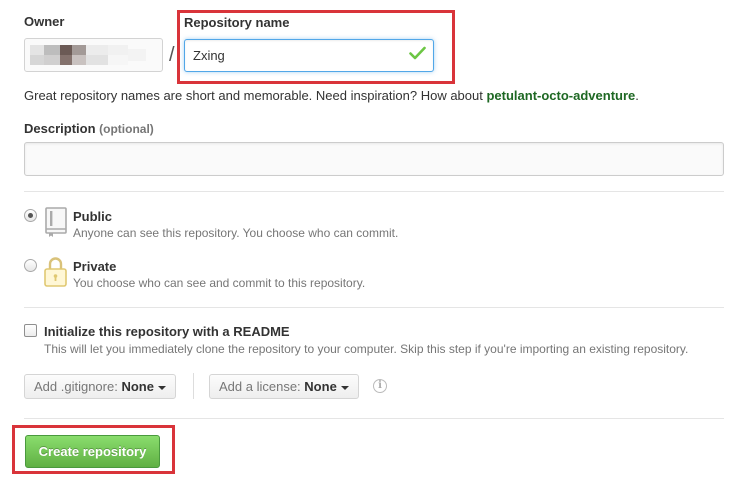 This screenshot has width=738, height=477. What do you see at coordinates (237, 22) in the screenshot?
I see `repository-name-label: Repository name` at bounding box center [237, 22].